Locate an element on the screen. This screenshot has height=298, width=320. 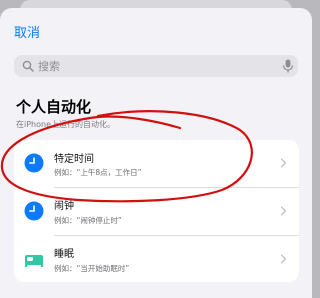
search-icon is located at coordinates (28, 66).